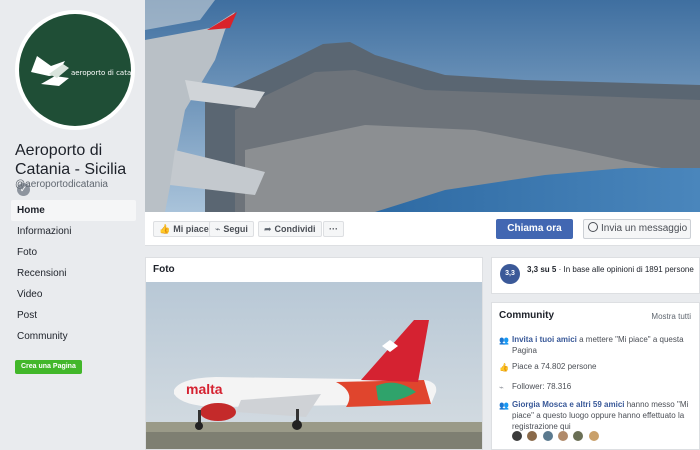 Image resolution: width=700 pixels, height=450 pixels. I want to click on followers-row: ⌁ Follower: 78.316, so click(597, 386).